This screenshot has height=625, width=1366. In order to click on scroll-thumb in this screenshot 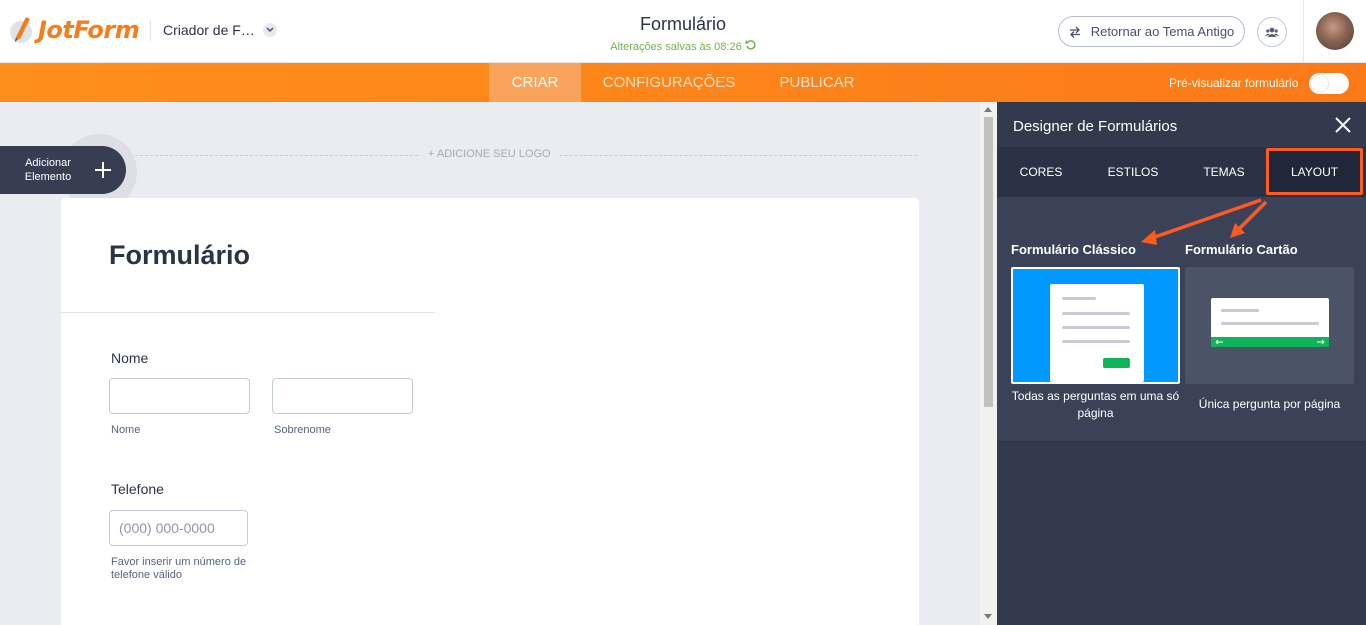, I will do `click(988, 262)`.